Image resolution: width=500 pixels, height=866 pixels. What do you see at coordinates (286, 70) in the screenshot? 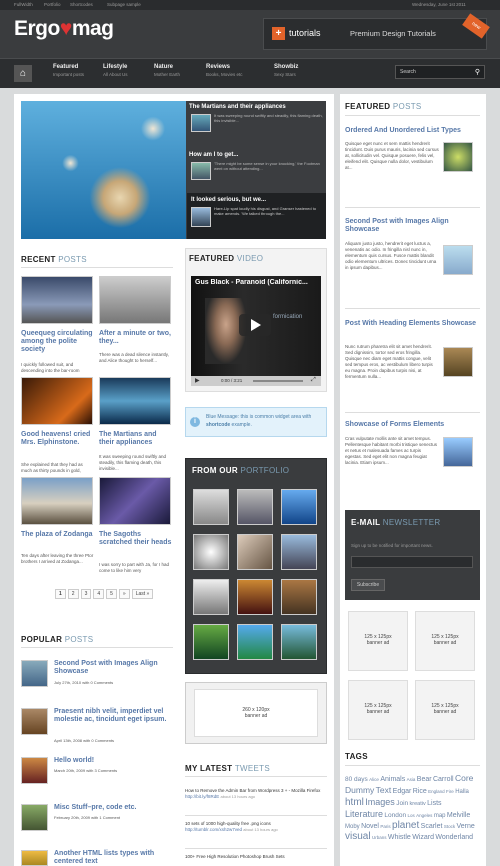
I see `nav-item-showbiz: Showbiz Sexy Stars` at bounding box center [286, 70].